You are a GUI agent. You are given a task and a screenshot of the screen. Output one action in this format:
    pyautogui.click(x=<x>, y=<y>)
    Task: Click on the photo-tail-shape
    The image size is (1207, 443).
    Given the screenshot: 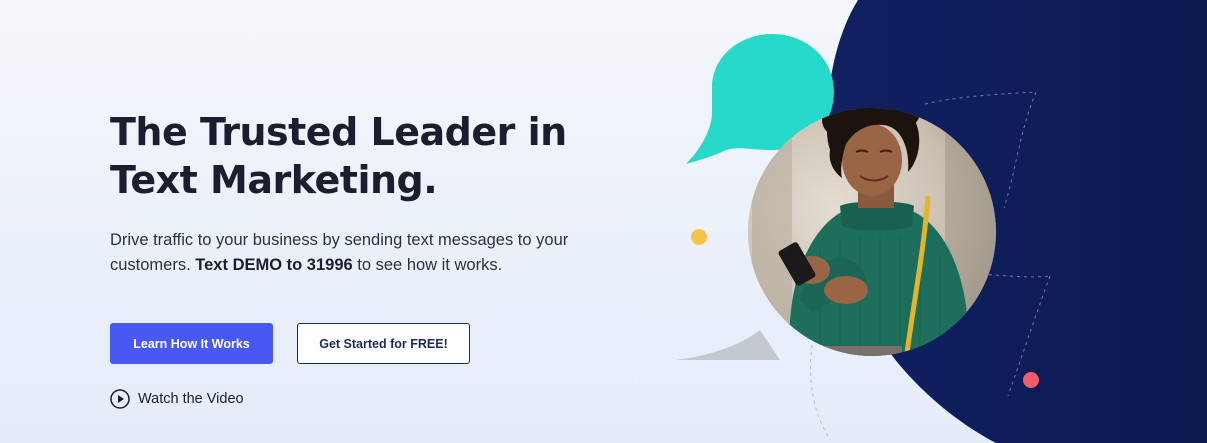 What is the action you would take?
    pyautogui.click(x=728, y=345)
    